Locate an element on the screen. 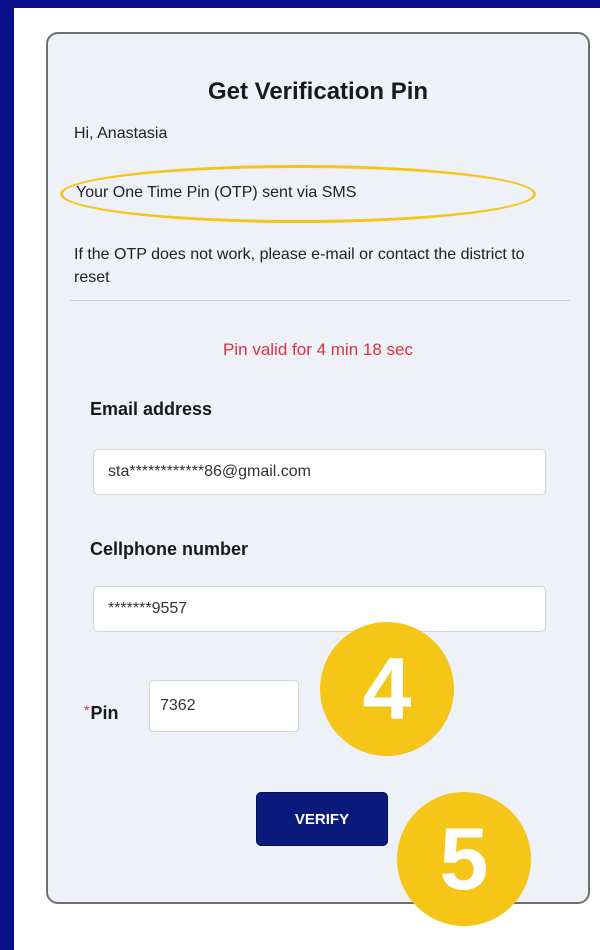 The width and height of the screenshot is (600, 950). pin-input: 7362 is located at coordinates (224, 706).